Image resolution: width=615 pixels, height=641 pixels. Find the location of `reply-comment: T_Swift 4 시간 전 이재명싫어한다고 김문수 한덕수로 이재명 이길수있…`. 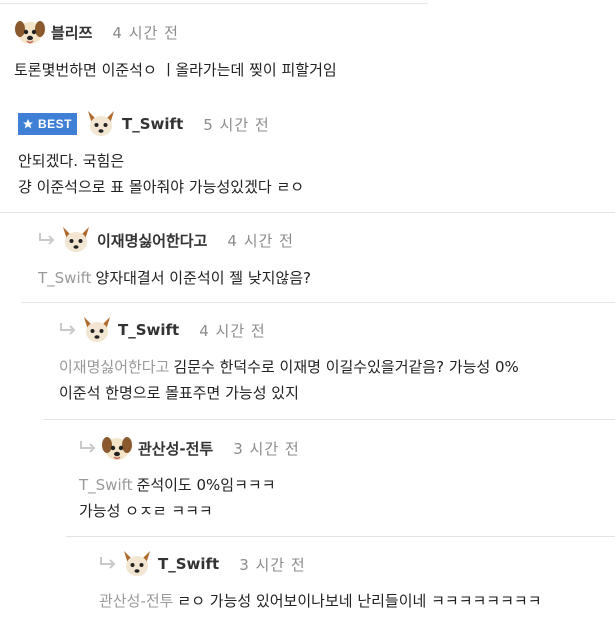

reply-comment: T_Swift 4 시간 전 이재명싫어한다고 김문수 한덕수로 이재명 이길수있… is located at coordinates (337, 364).